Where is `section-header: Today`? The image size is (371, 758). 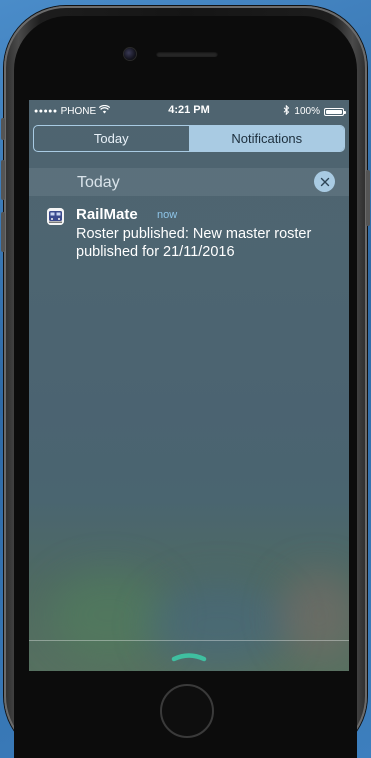
section-header: Today is located at coordinates (189, 182).